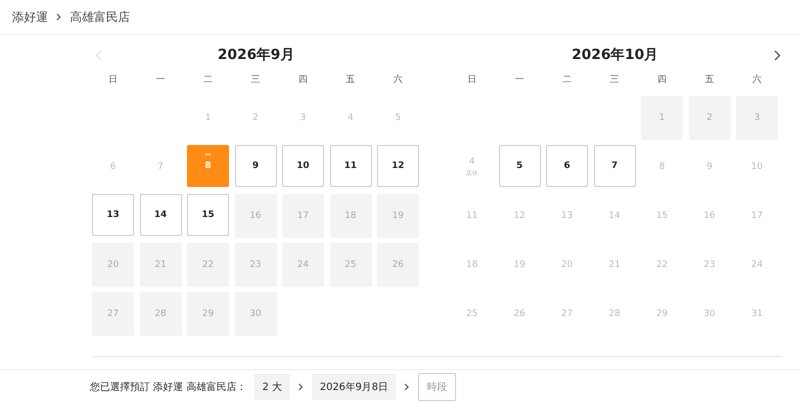  What do you see at coordinates (615, 55) in the screenshot?
I see `month-title: 2026年10月` at bounding box center [615, 55].